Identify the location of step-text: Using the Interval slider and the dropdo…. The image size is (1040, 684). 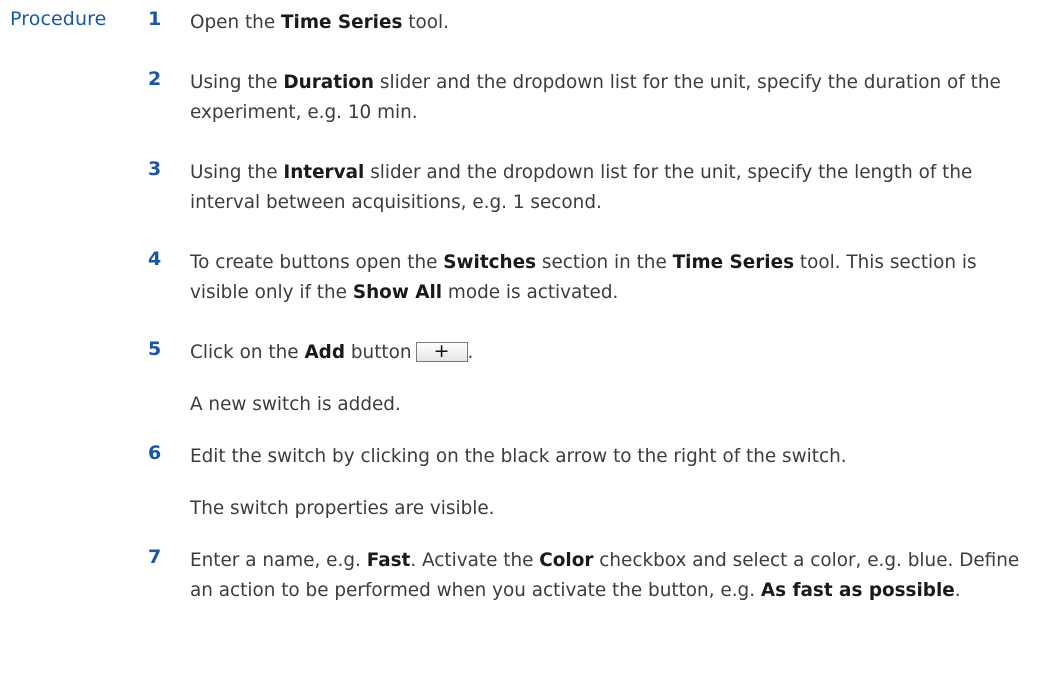
(581, 187).